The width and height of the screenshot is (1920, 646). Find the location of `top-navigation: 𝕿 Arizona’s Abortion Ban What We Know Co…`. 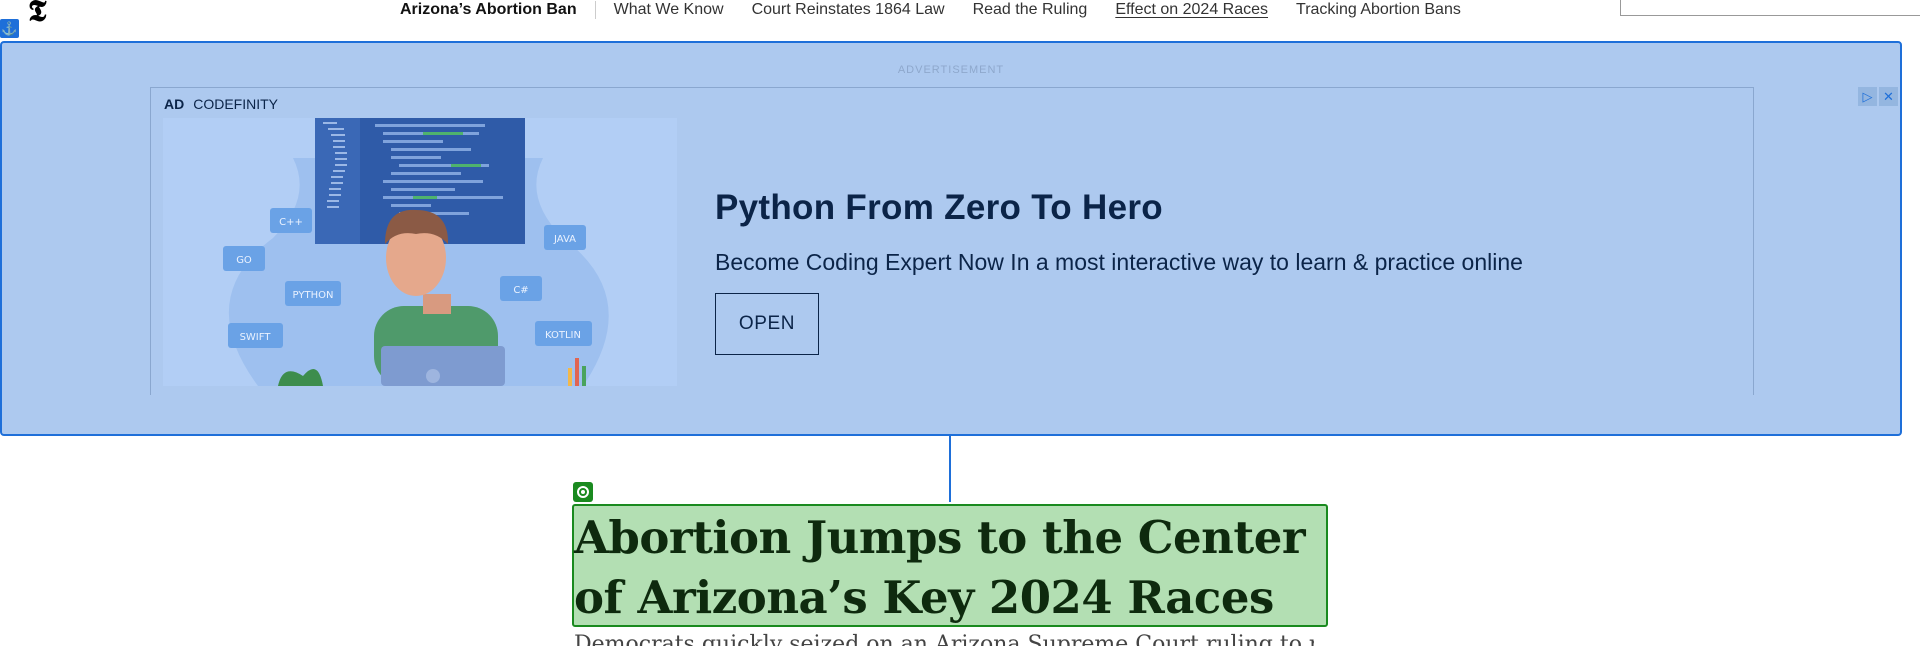

top-navigation: 𝕿 Arizona’s Abortion Ban What We Know Co… is located at coordinates (960, 20).